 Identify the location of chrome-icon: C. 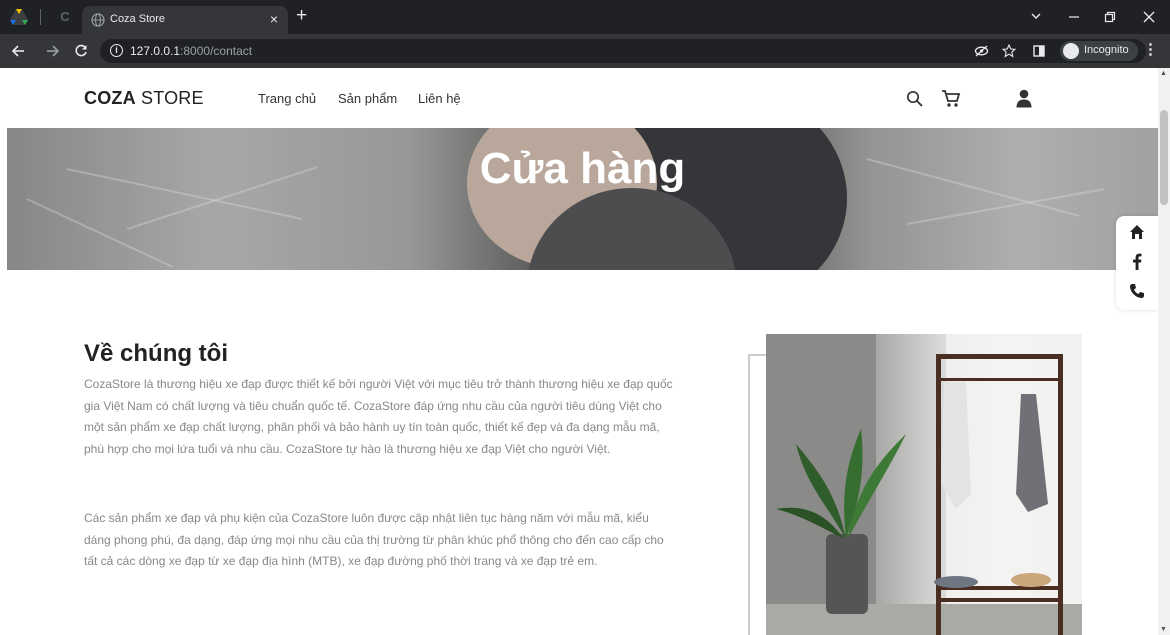
(65, 16).